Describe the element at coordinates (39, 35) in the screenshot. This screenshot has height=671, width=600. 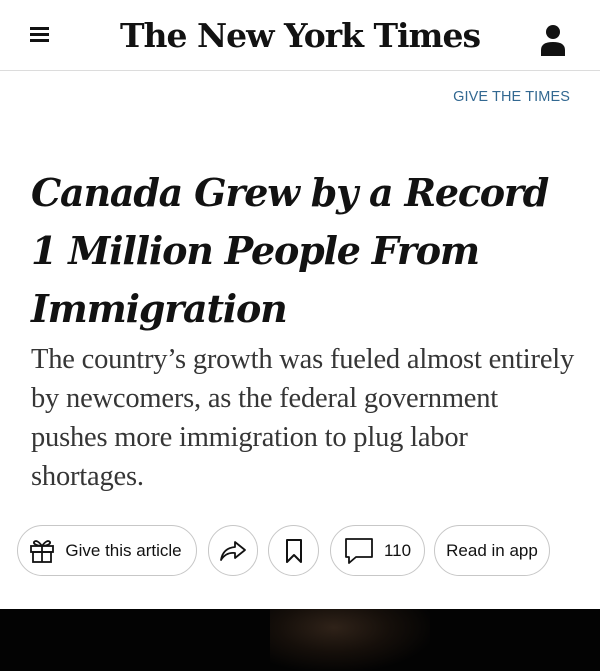
I see `hamburger-menu-icon` at that location.